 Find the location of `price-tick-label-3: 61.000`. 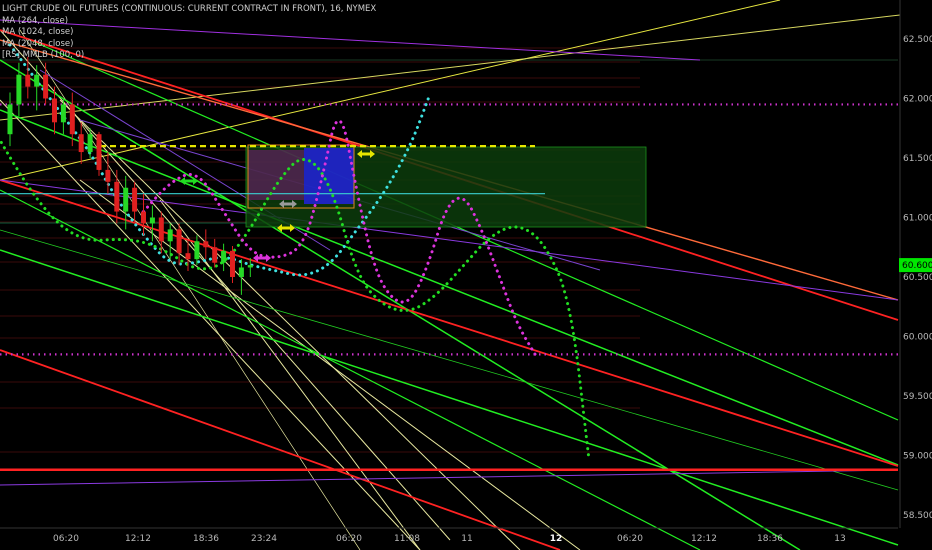

price-tick-label-3: 61.000 is located at coordinates (917, 219).